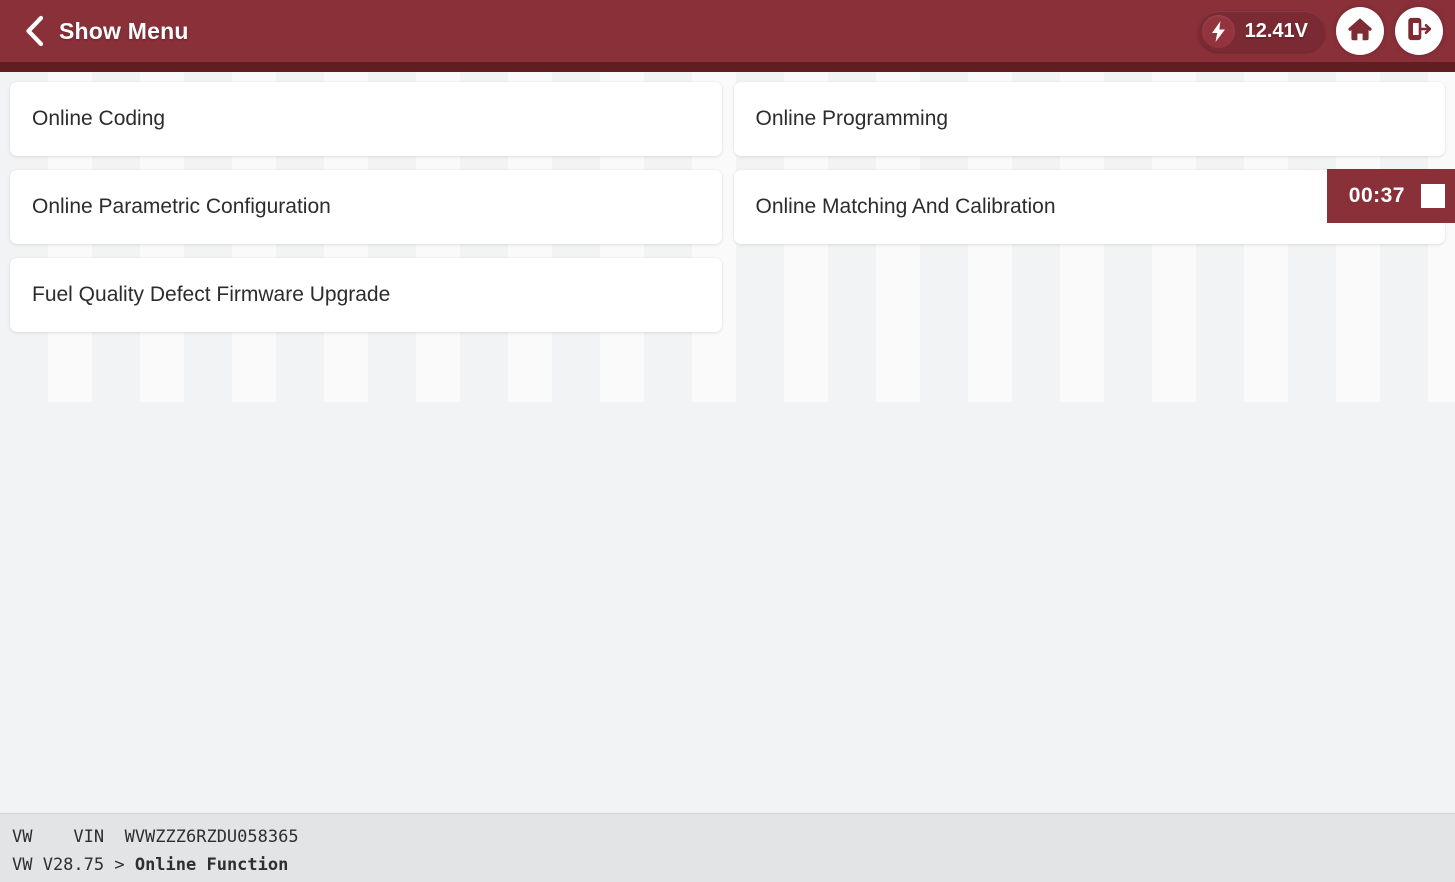 The image size is (1455, 882). I want to click on menu-item-online-programming: Online Programming, so click(1089, 119).